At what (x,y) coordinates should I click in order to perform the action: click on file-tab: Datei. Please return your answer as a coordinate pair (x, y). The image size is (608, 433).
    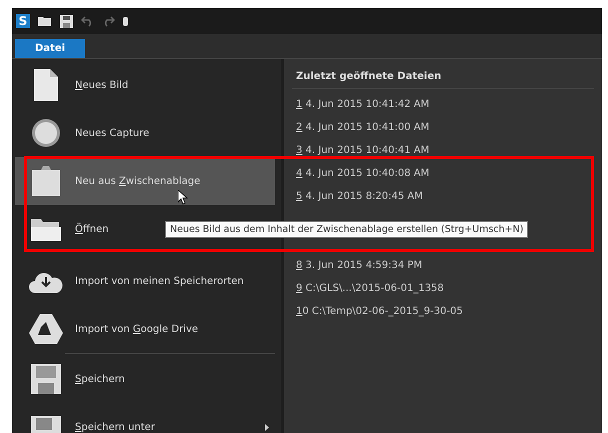
    Looking at the image, I should click on (50, 48).